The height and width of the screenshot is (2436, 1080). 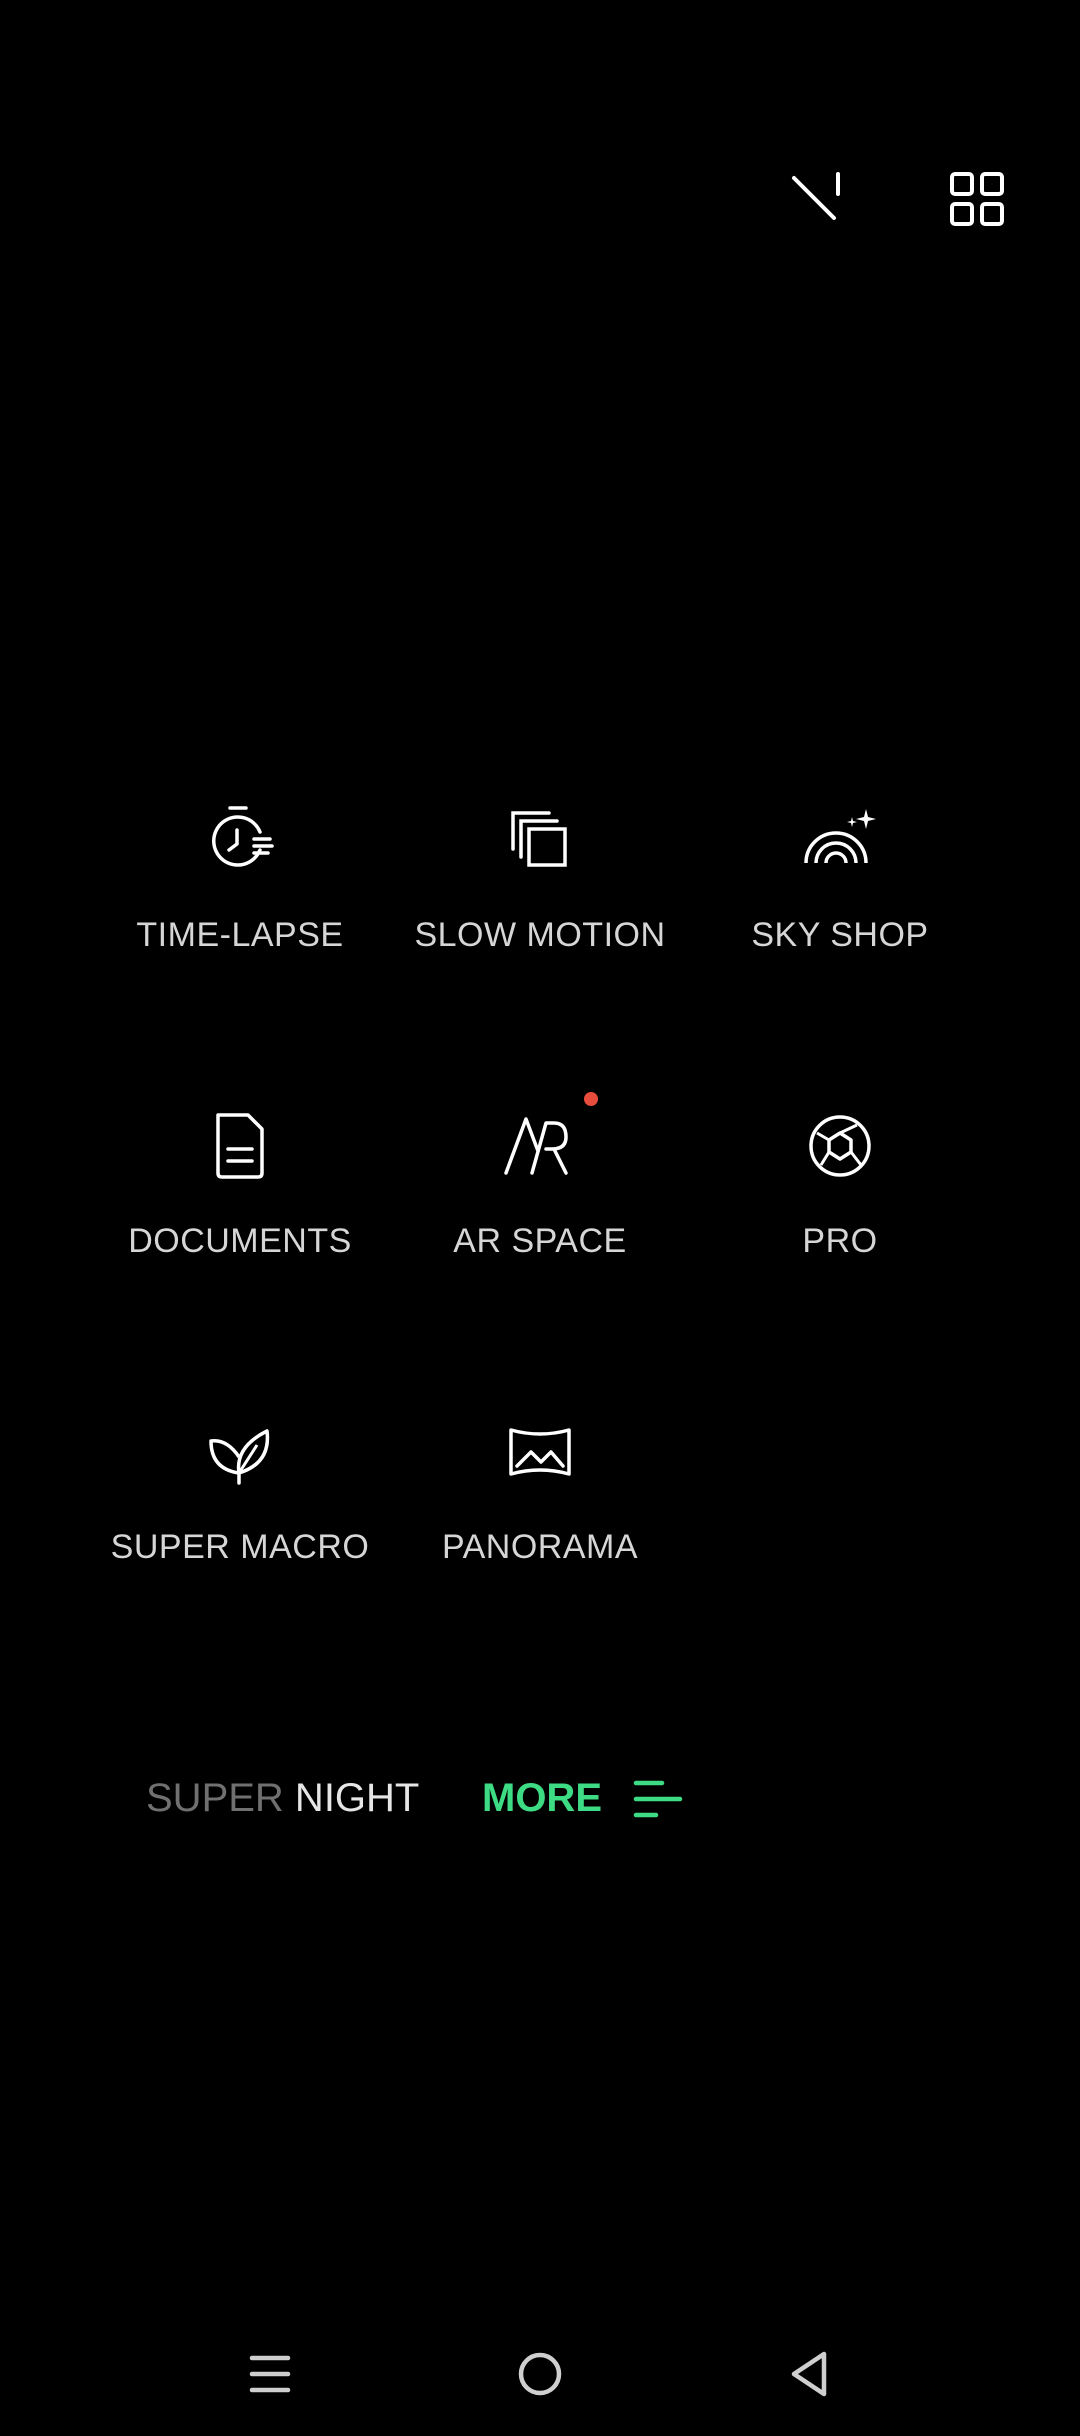 I want to click on timer-icon, so click(x=240, y=840).